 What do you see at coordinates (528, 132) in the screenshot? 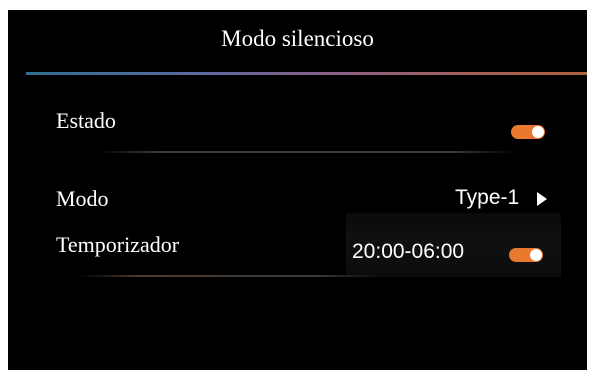
I see `estado-toggle` at bounding box center [528, 132].